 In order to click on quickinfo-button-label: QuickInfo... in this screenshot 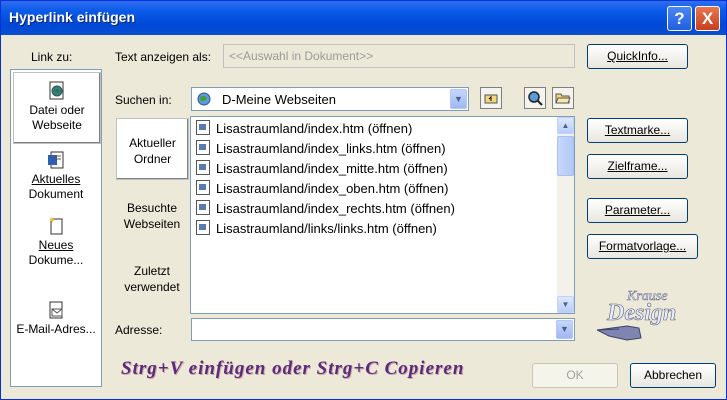, I will do `click(637, 56)`.